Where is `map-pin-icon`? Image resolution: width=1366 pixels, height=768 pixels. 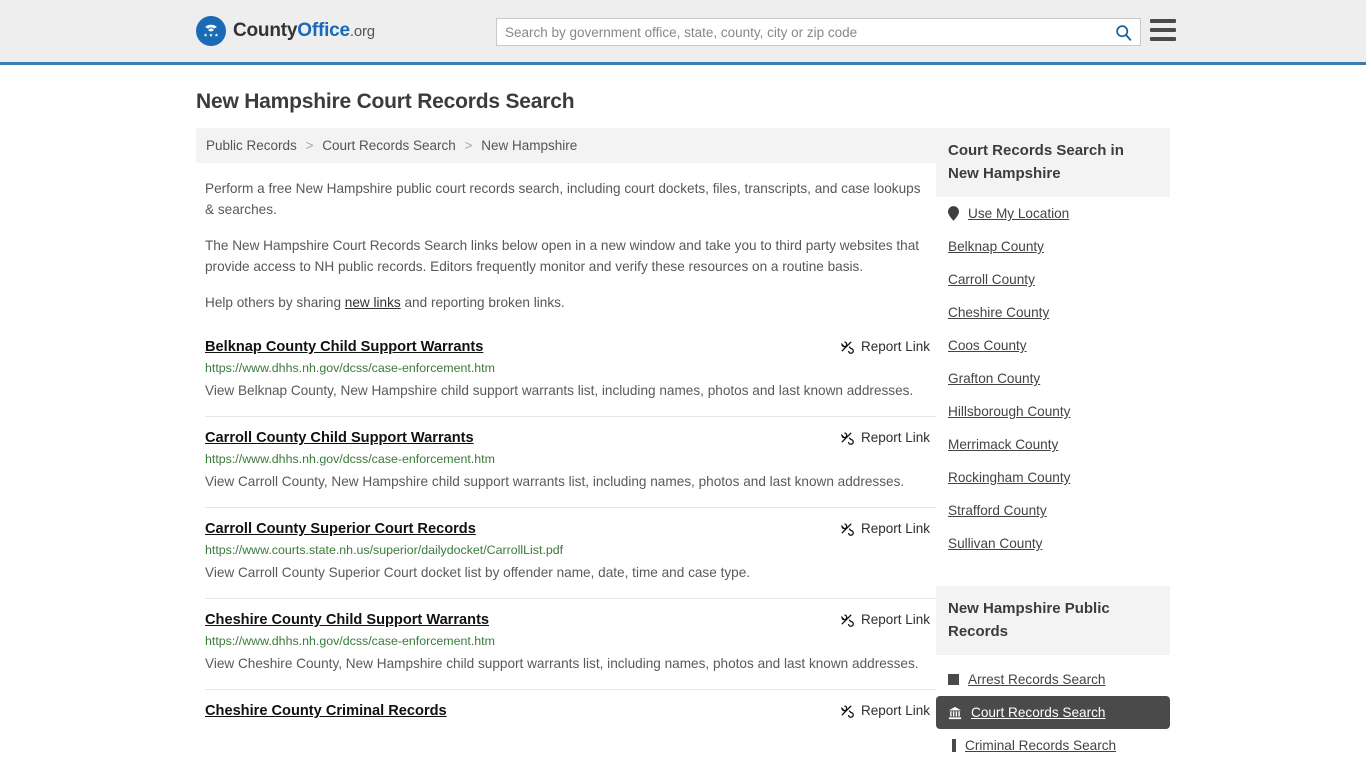
map-pin-icon is located at coordinates (953, 213).